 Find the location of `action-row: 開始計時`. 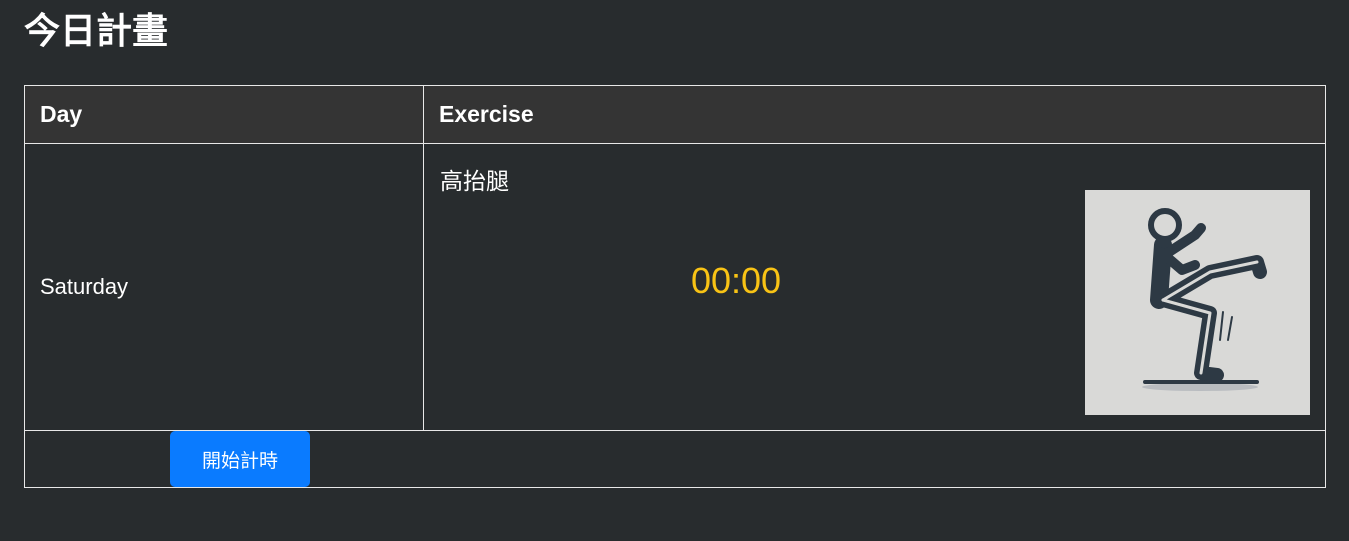

action-row: 開始計時 is located at coordinates (675, 459).